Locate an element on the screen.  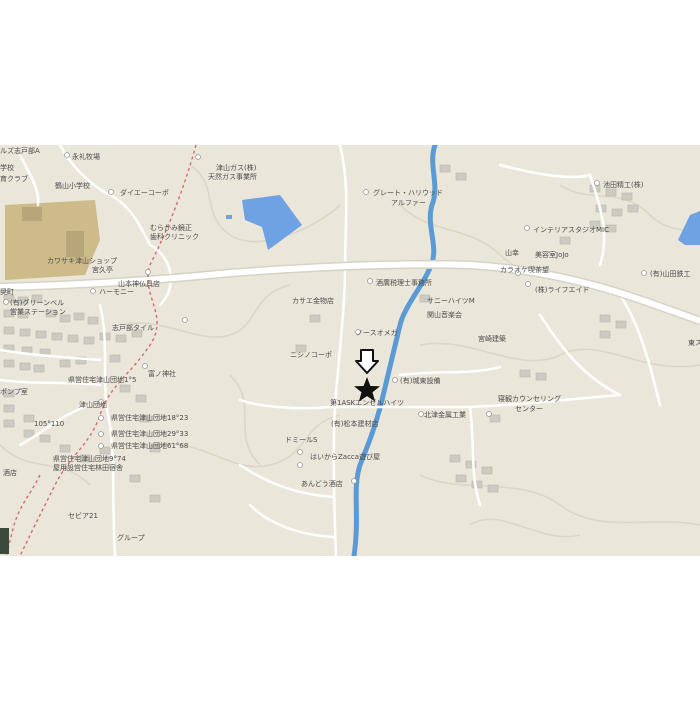
label: (株)ライフエイド is located at coordinates (562, 289).